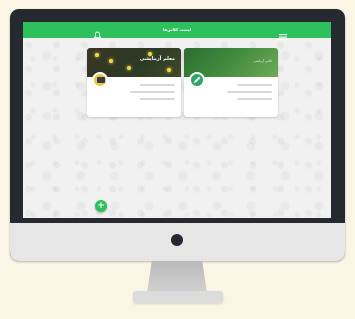 The image size is (355, 319). I want to click on pencil-icon, so click(197, 79).